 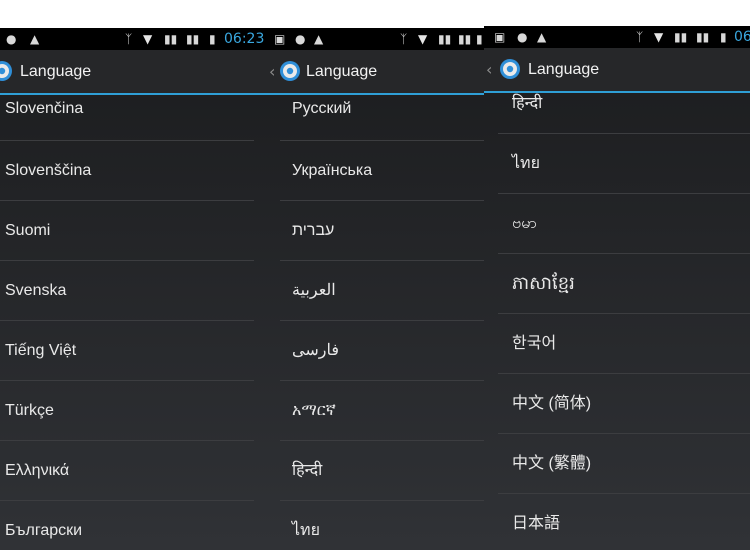 I want to click on language-label: 日本語, so click(x=536, y=523).